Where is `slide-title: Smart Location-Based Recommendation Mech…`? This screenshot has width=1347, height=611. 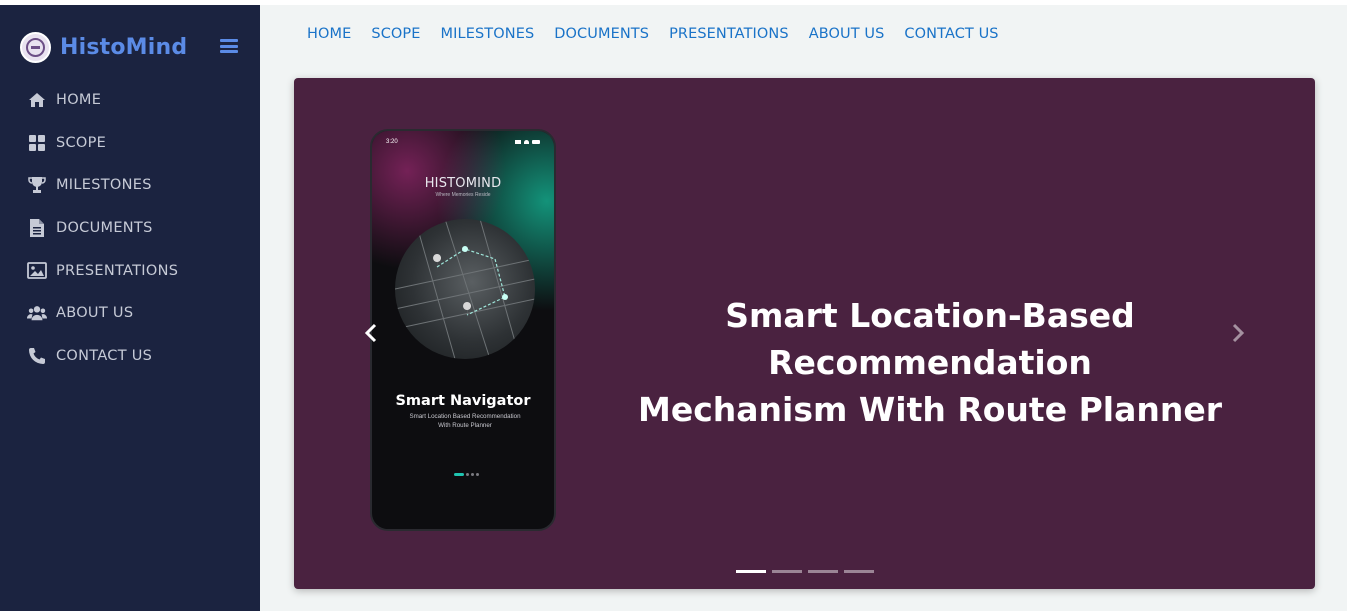
slide-title: Smart Location-Based Recommendation Mech… is located at coordinates (930, 362).